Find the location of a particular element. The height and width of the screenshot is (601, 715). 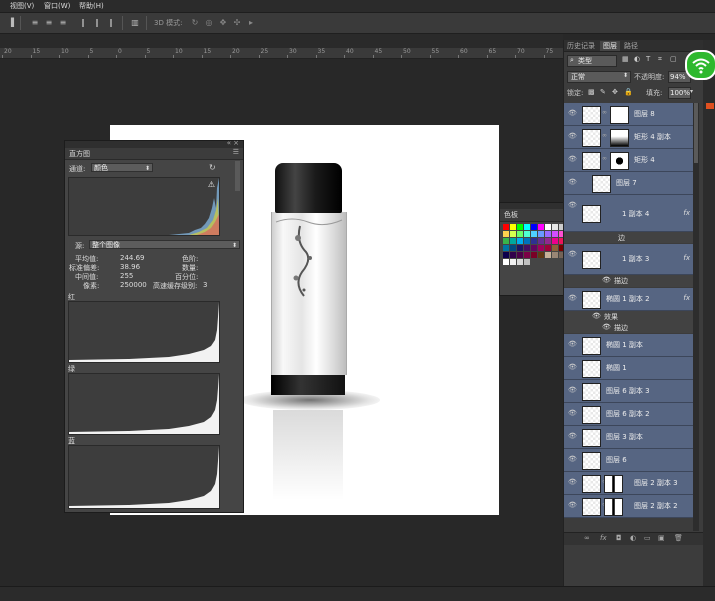

distribute-hcenter-icon: ‖ is located at coordinates (97, 22).